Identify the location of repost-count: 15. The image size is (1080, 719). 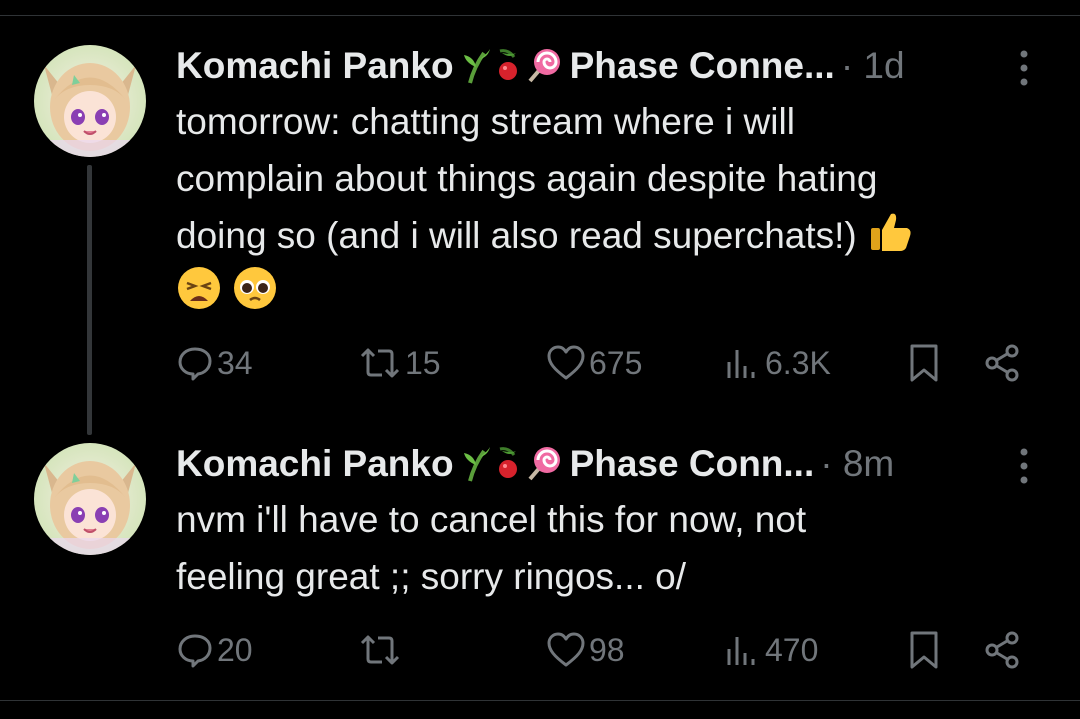
(423, 362).